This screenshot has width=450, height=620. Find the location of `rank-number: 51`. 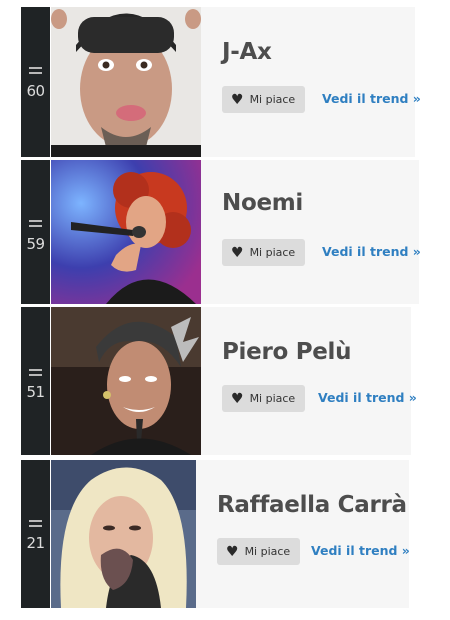

rank-number: 51 is located at coordinates (35, 392).